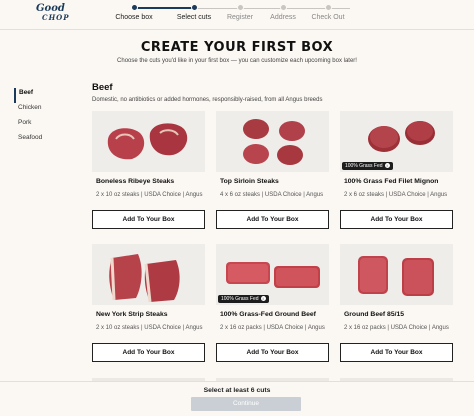  I want to click on logo: Good CHOP, so click(53, 13).